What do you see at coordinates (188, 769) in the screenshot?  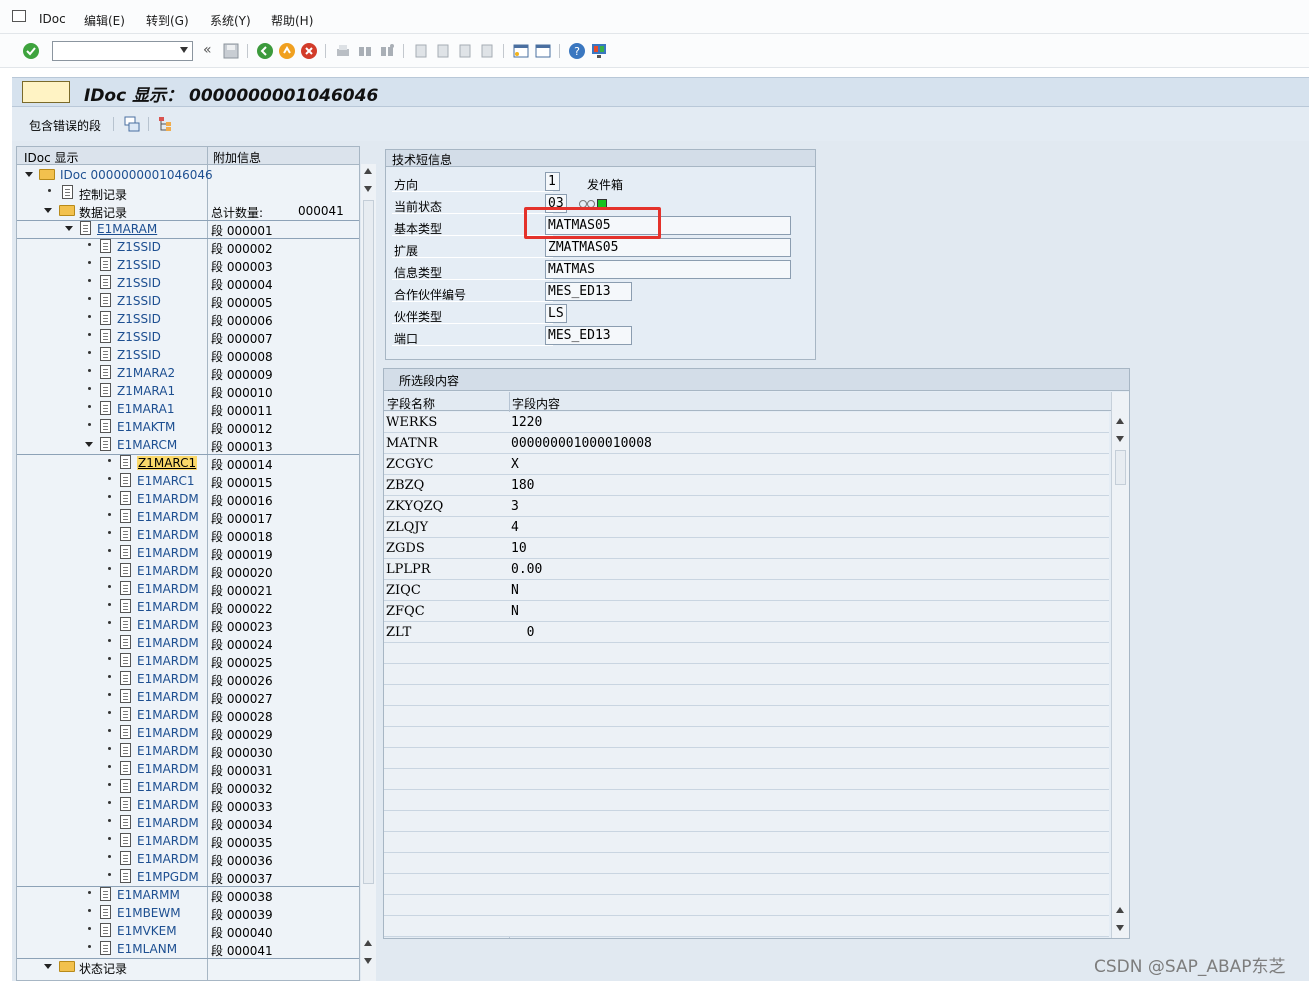 I see `tree-segment-row: E1MARDM 段 000031` at bounding box center [188, 769].